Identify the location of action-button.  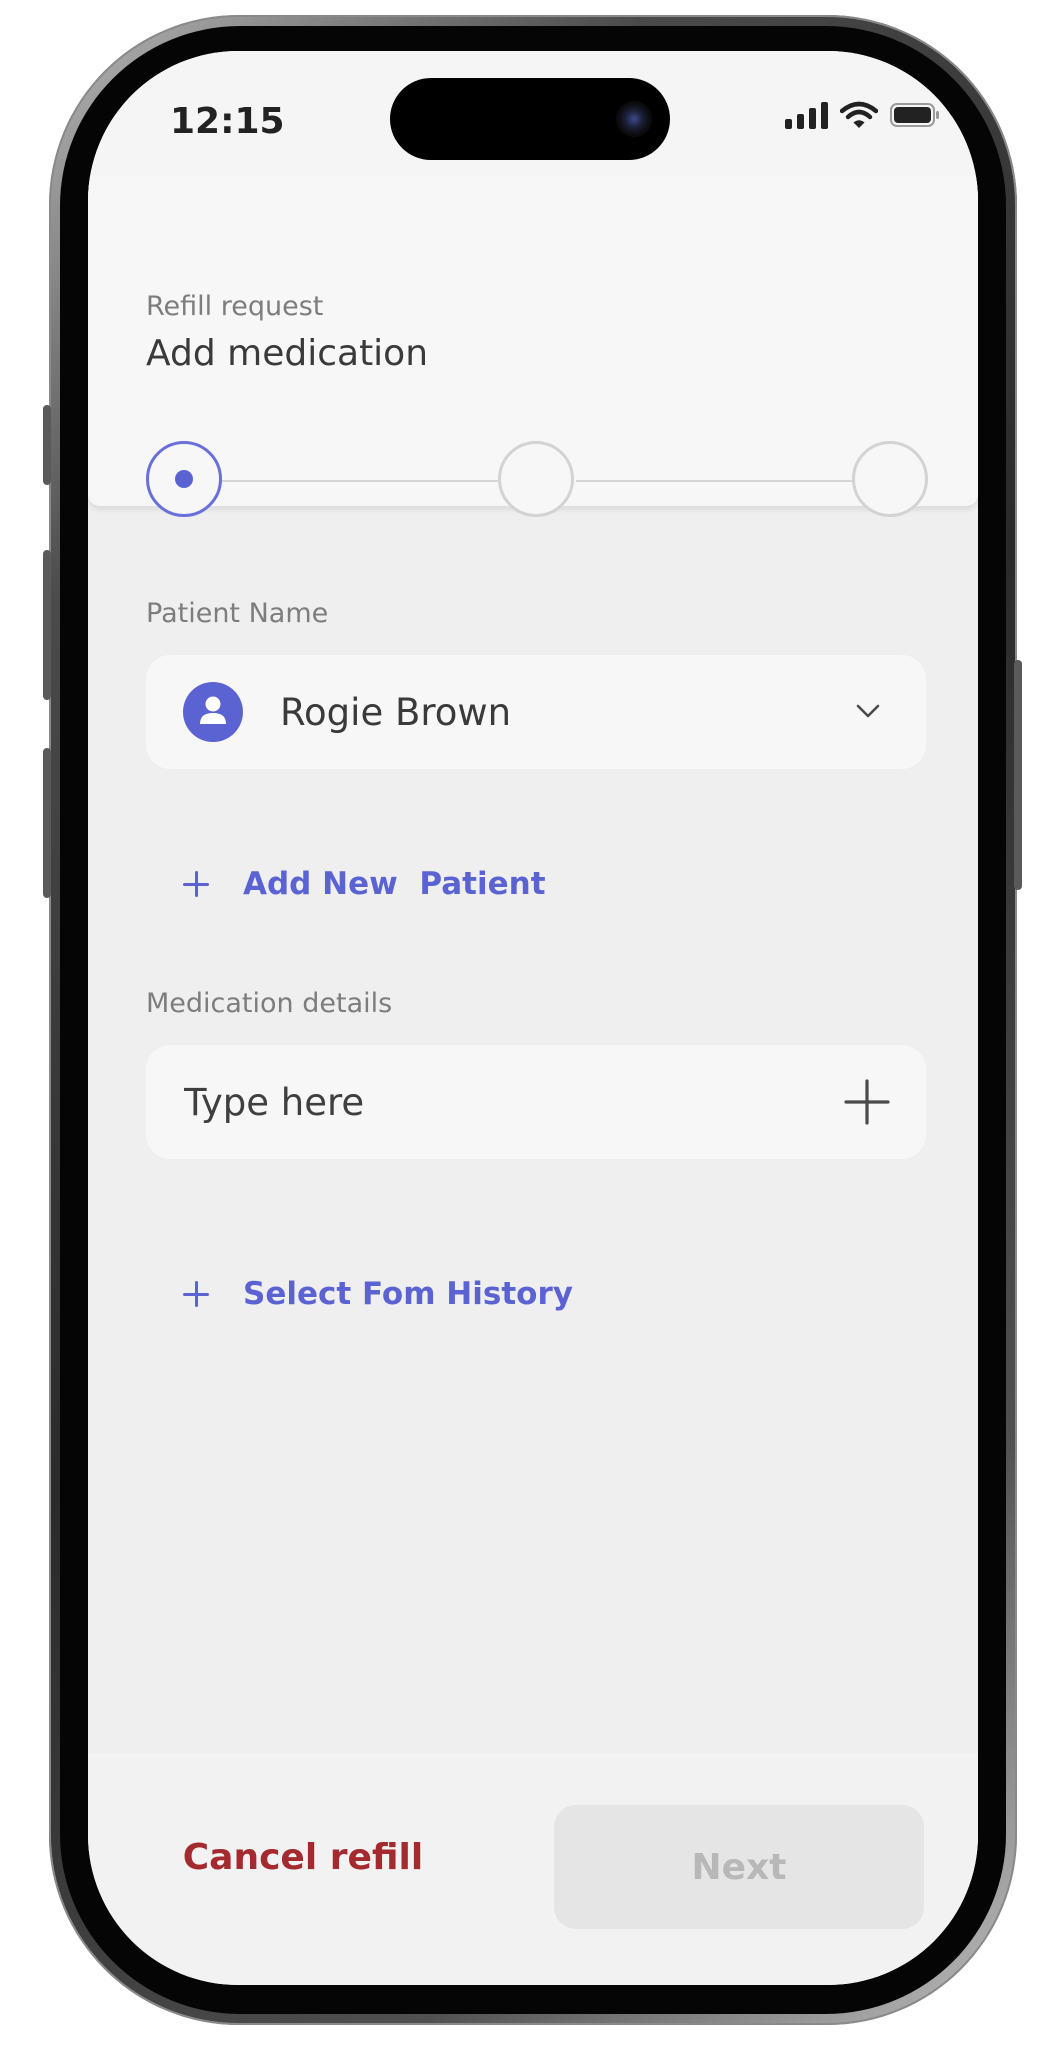
(47, 445).